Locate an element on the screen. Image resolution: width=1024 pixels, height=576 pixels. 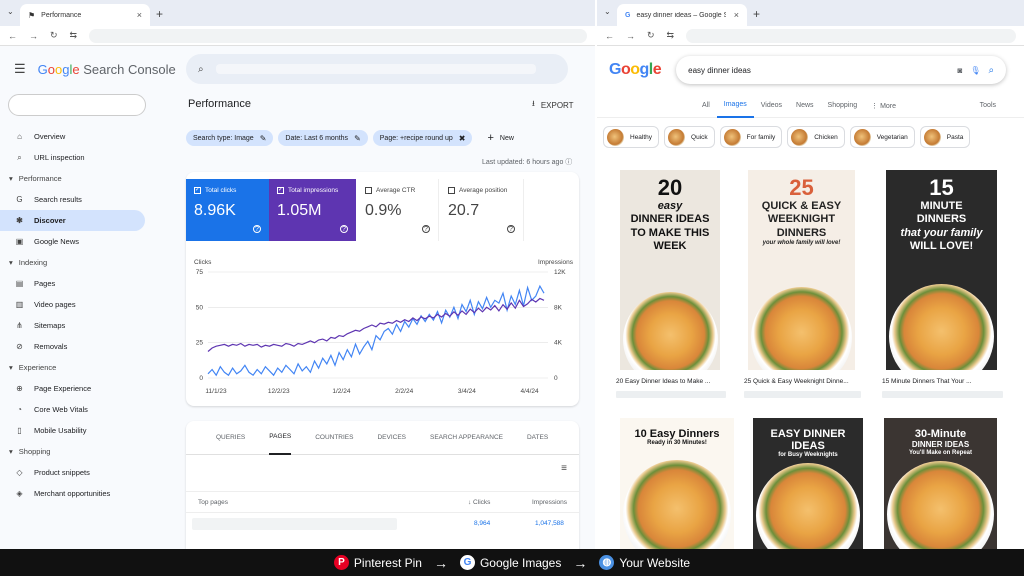
sidebar-item-google-news: ▣ Google News is located at coordinates (72, 241).